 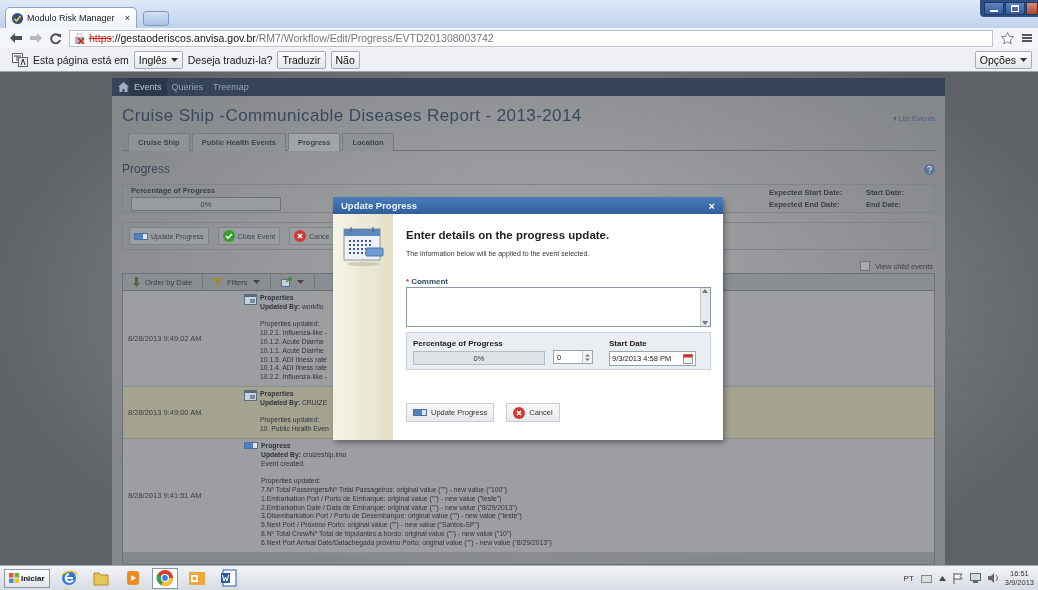 I want to click on translate-icon, so click(x=20, y=59).